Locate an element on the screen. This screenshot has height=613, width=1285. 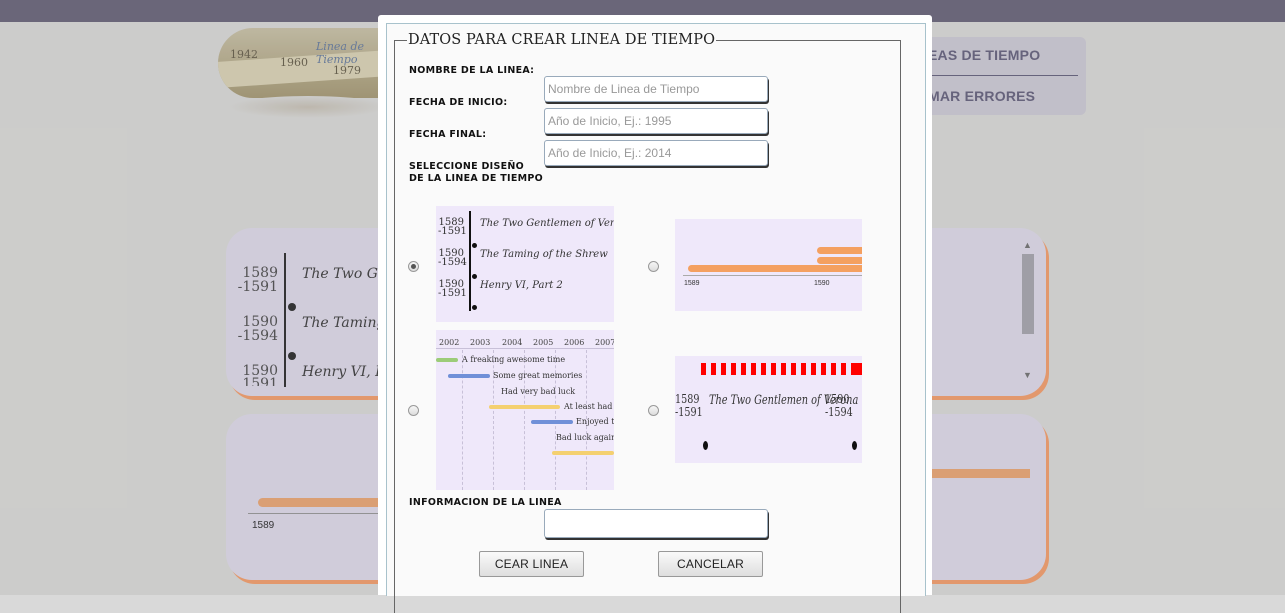
name-label: NOMBRE DE LA LINEA: is located at coordinates (472, 70).